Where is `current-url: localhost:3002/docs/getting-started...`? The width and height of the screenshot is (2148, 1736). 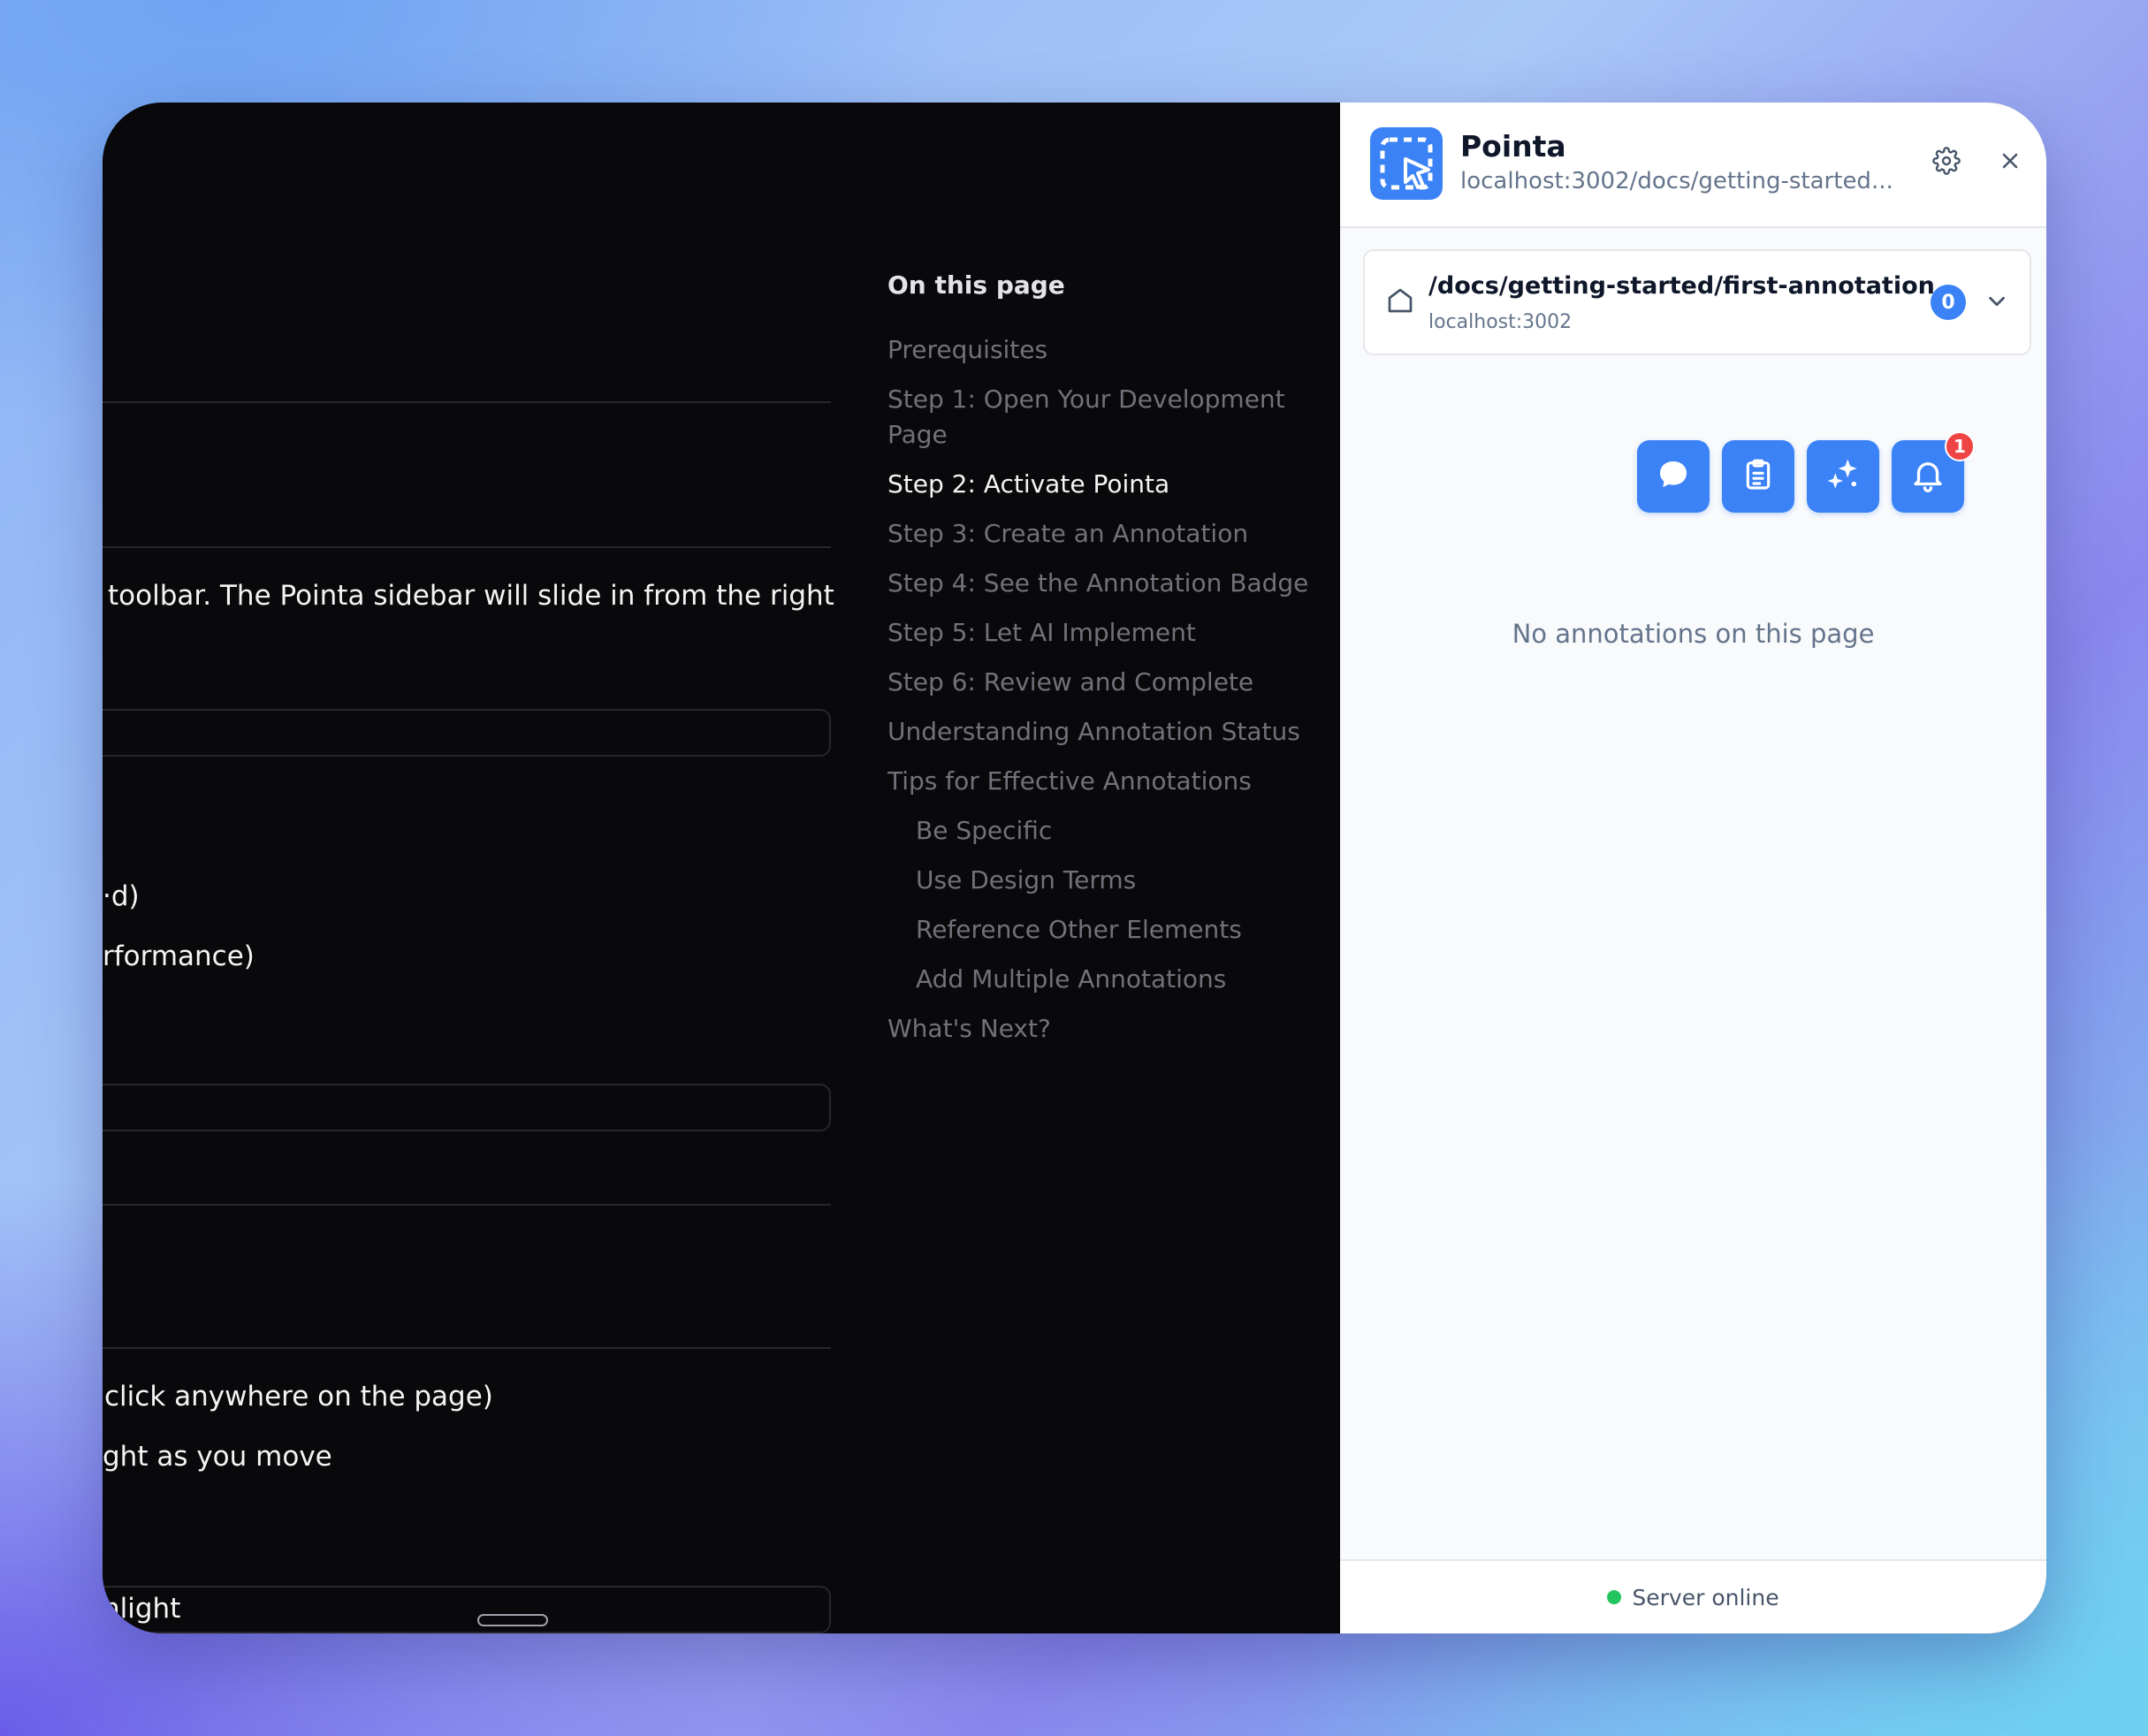
current-url: localhost:3002/docs/getting-started... is located at coordinates (1677, 181).